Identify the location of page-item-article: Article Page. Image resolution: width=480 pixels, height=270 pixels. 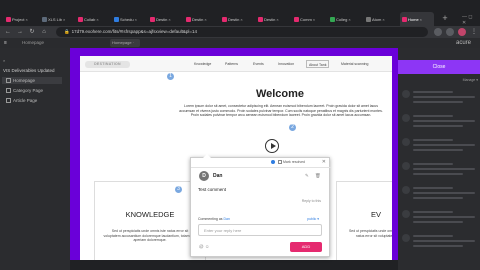
(21, 100).